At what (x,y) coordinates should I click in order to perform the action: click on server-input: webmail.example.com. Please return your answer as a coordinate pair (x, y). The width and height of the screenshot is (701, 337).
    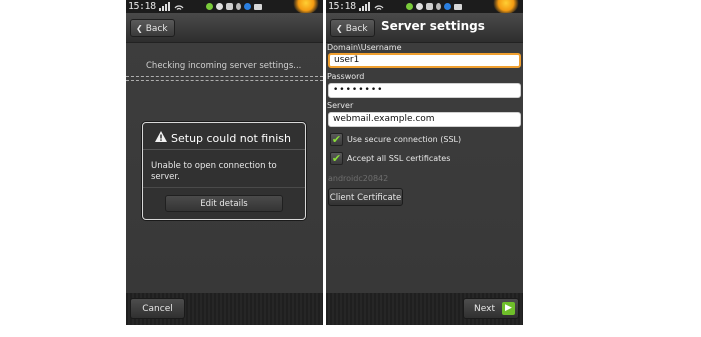
    Looking at the image, I should click on (424, 119).